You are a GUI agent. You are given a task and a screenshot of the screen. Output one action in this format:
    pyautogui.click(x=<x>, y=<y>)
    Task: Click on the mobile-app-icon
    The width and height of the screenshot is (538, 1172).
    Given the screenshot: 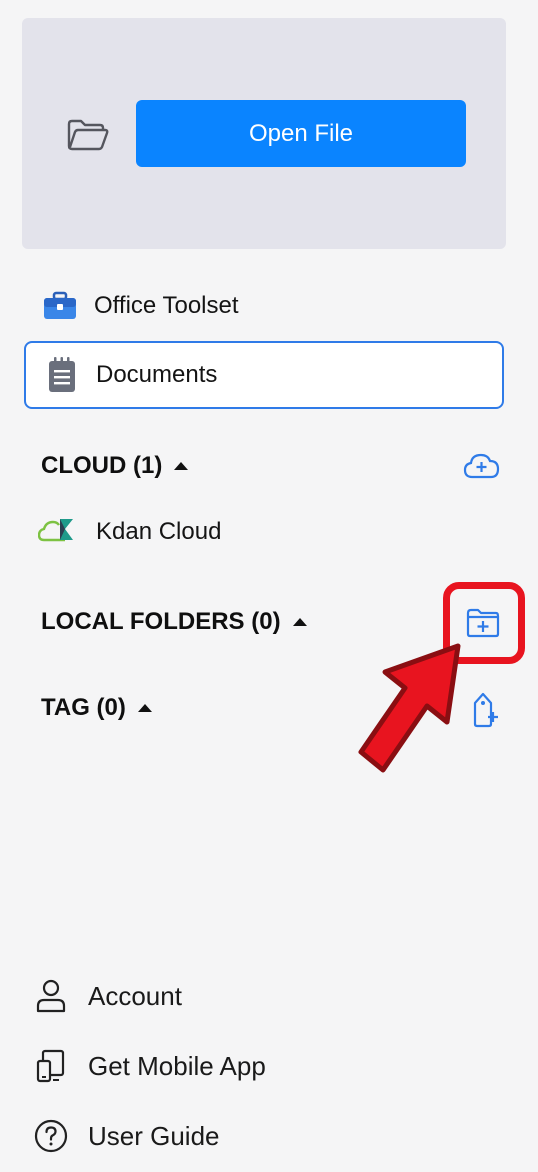 What is the action you would take?
    pyautogui.click(x=51, y=1066)
    